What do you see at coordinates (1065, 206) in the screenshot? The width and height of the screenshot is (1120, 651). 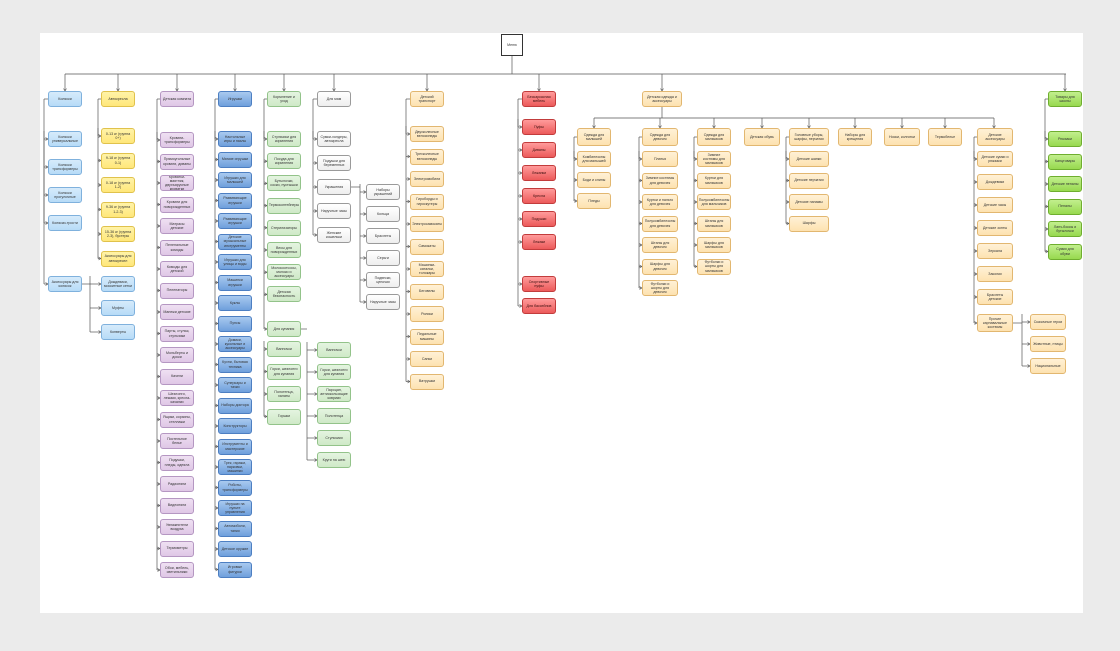 I see `school-item: Пеналы` at bounding box center [1065, 206].